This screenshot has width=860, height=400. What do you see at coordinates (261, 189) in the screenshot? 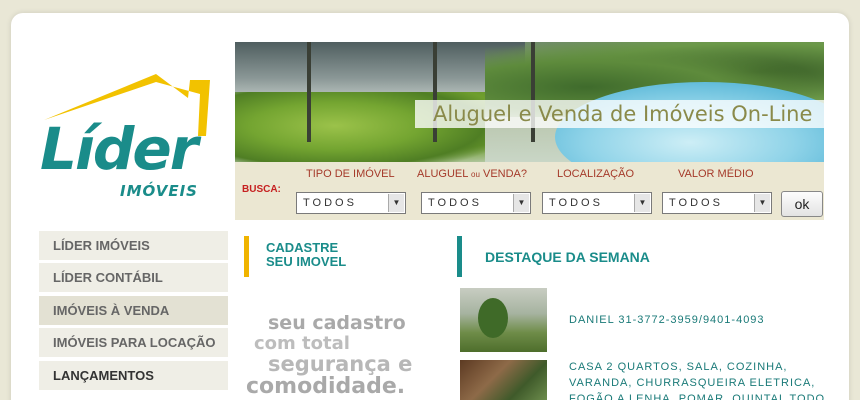
I see `search-label: BUSCA:` at bounding box center [261, 189].